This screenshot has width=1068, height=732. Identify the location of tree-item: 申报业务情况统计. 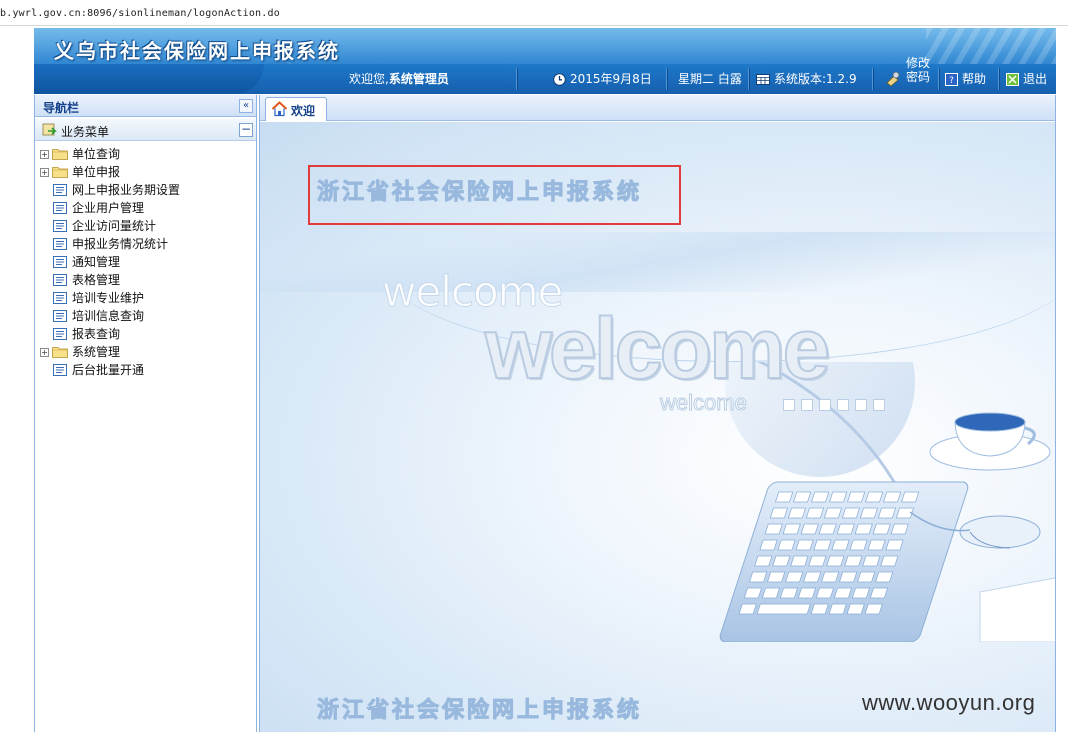
(145, 244).